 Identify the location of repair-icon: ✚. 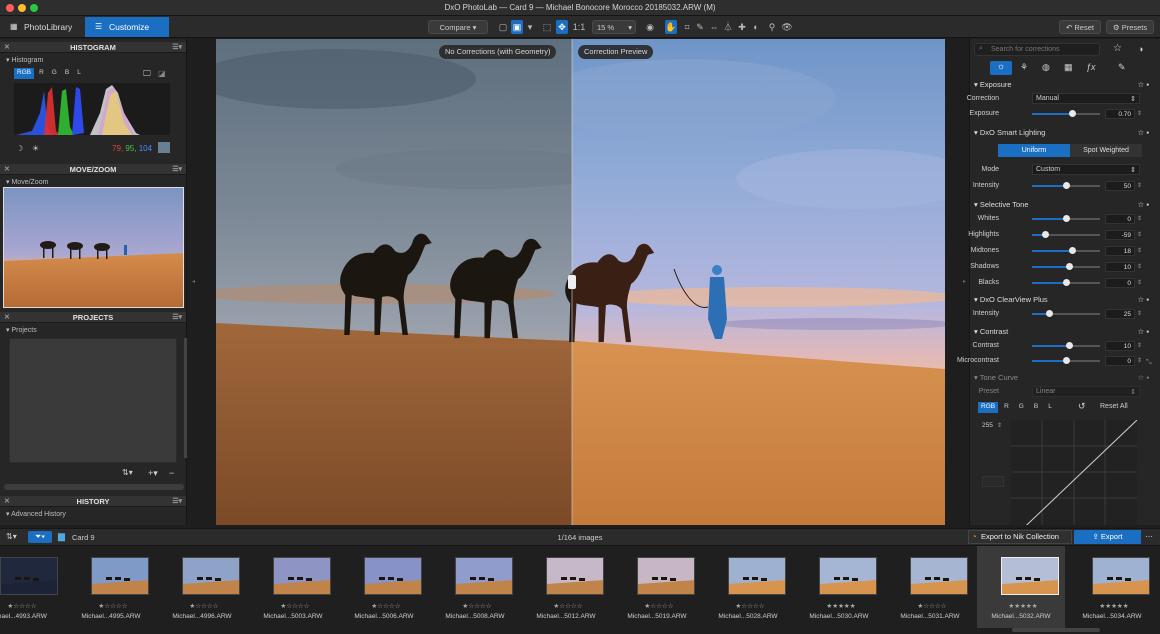
(742, 27).